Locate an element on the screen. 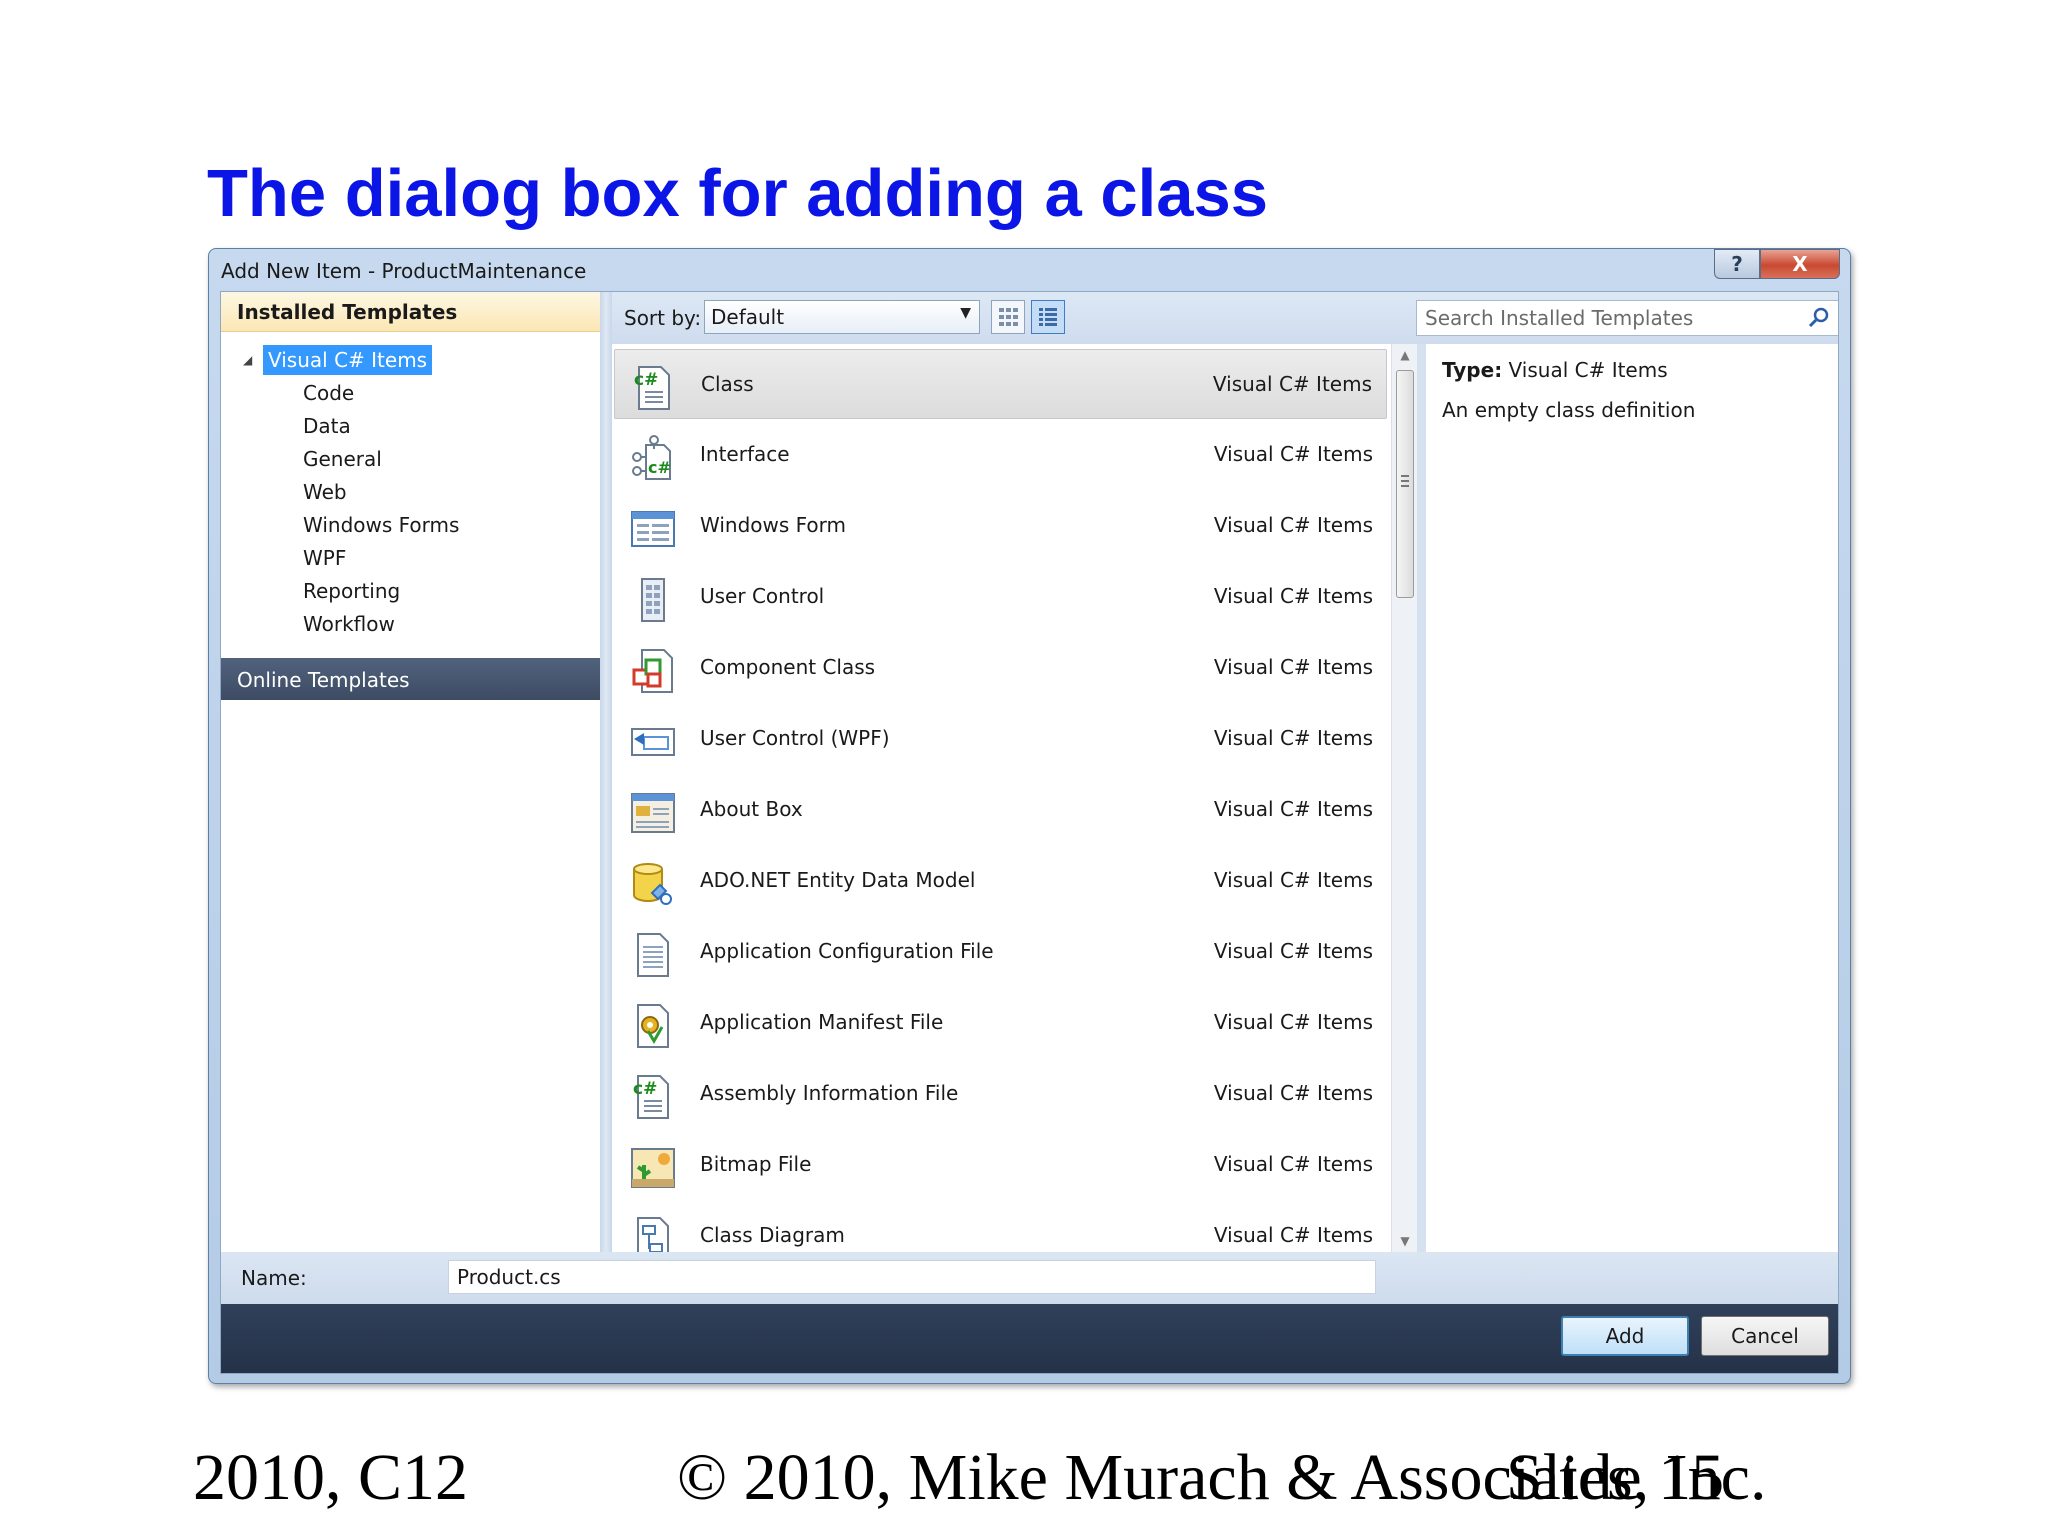 This screenshot has width=2048, height=1536. add-button: Add is located at coordinates (1625, 1336).